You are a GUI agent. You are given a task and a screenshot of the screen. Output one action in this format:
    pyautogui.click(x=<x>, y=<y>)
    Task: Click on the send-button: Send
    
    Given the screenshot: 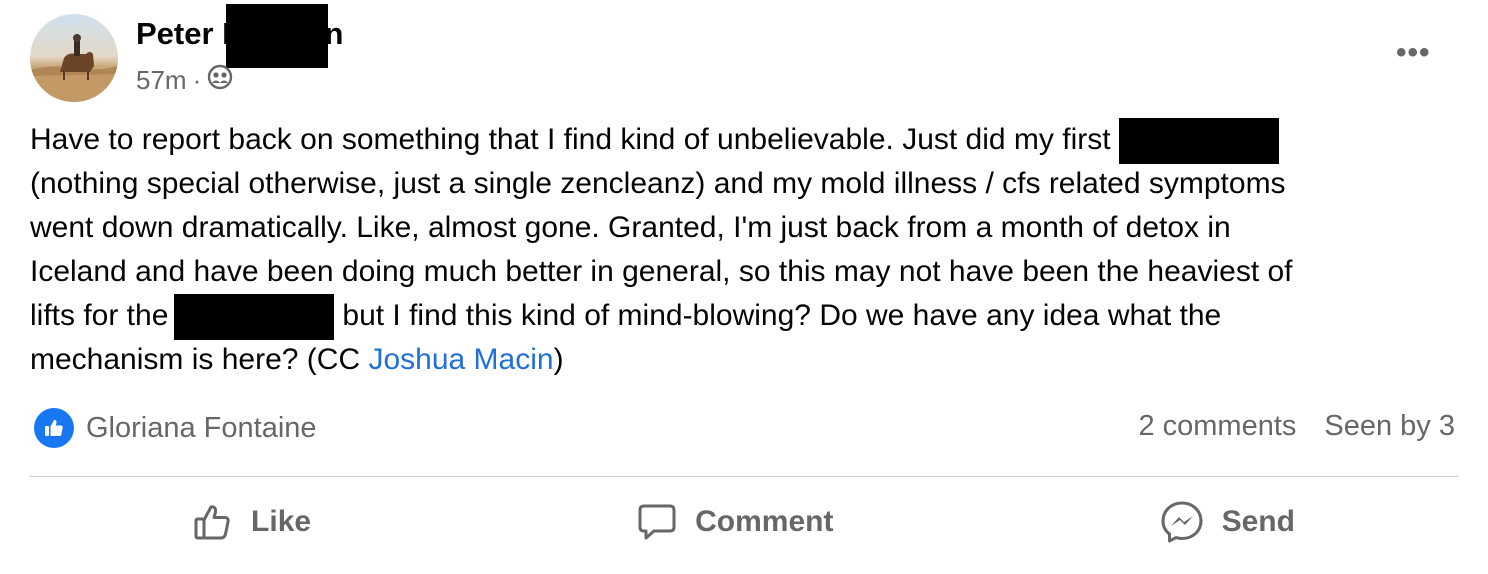 What is the action you would take?
    pyautogui.click(x=1227, y=522)
    